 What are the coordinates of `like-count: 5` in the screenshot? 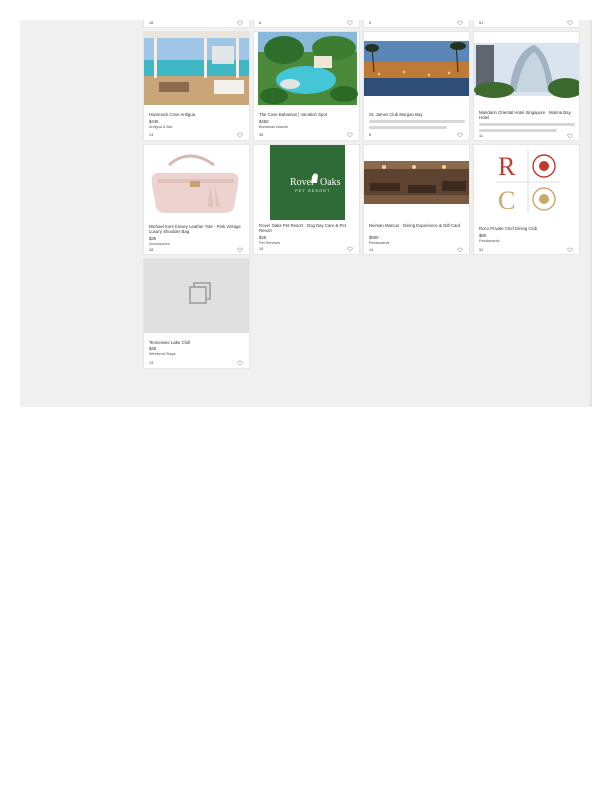 It's located at (370, 23).